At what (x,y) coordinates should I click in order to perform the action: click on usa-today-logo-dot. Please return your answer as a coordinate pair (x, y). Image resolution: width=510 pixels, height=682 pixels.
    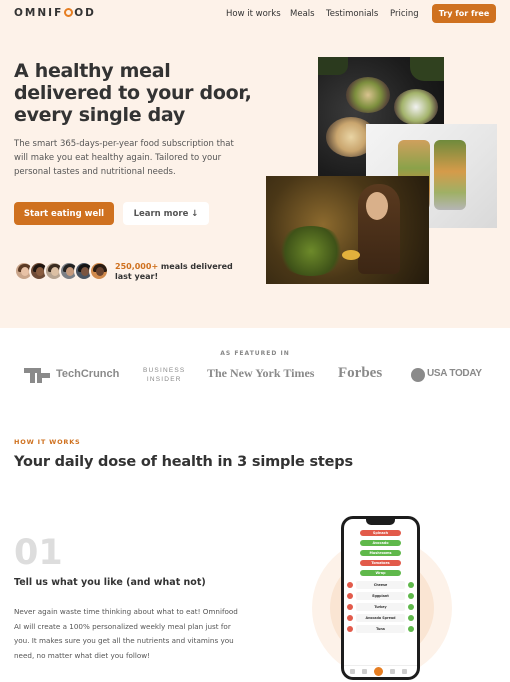
    Looking at the image, I should click on (418, 375).